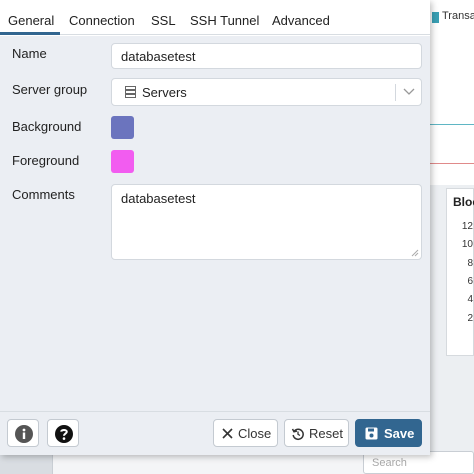 The width and height of the screenshot is (474, 474). I want to click on tab-connection: Connection, so click(102, 20).